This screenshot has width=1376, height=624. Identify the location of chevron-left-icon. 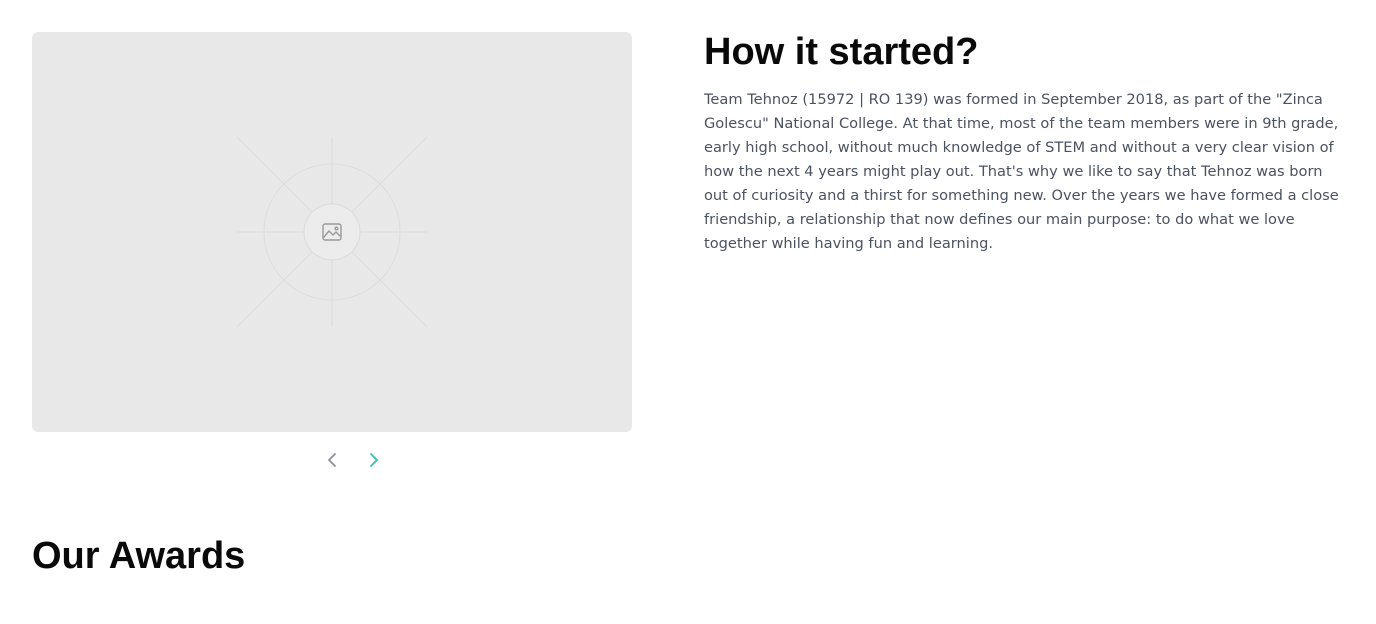
(332, 460).